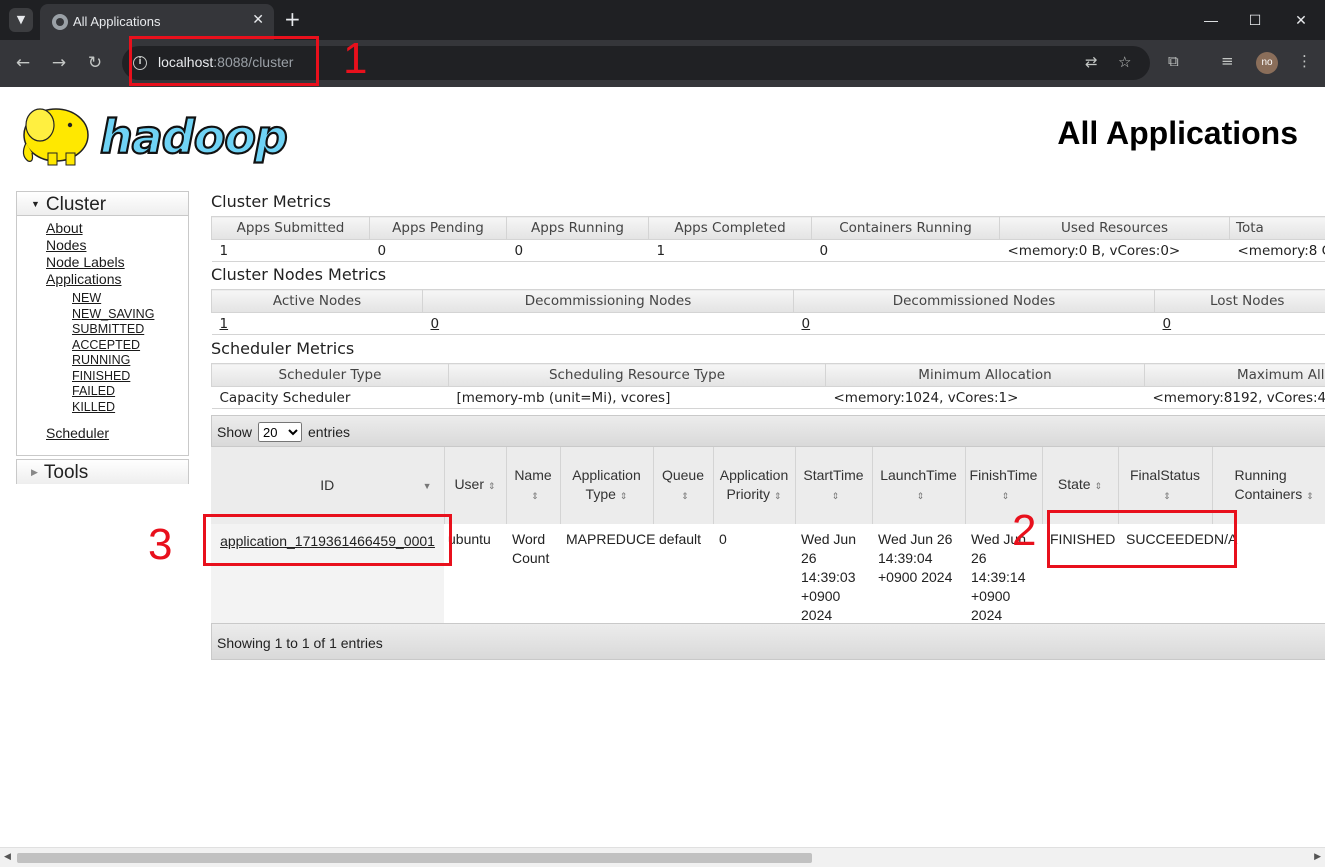  I want to click on menu-kebab-icon: ⋮, so click(1304, 61).